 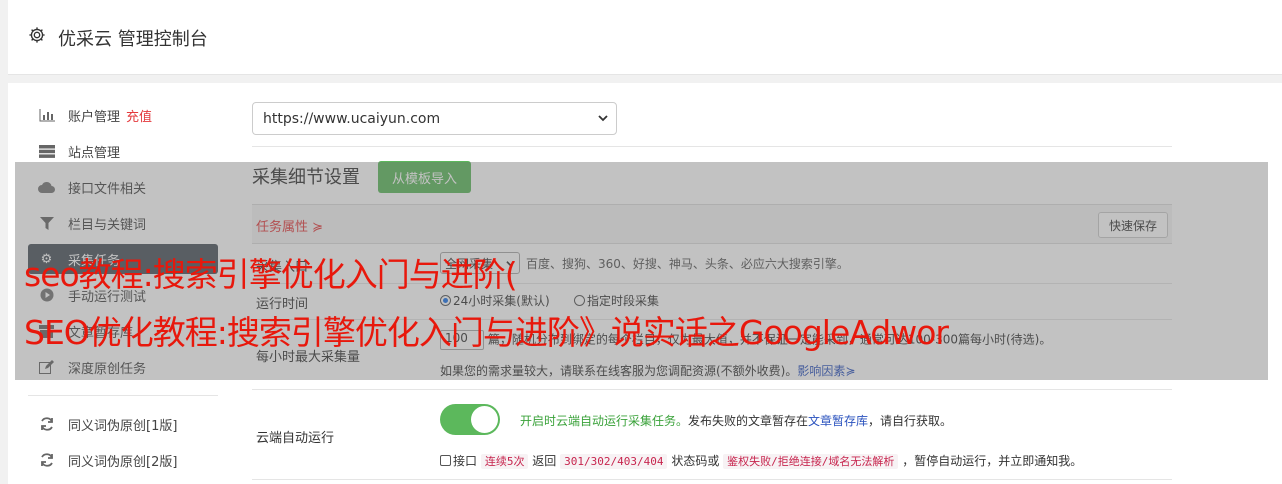 What do you see at coordinates (544, 461) in the screenshot?
I see `pause-text: 返回` at bounding box center [544, 461].